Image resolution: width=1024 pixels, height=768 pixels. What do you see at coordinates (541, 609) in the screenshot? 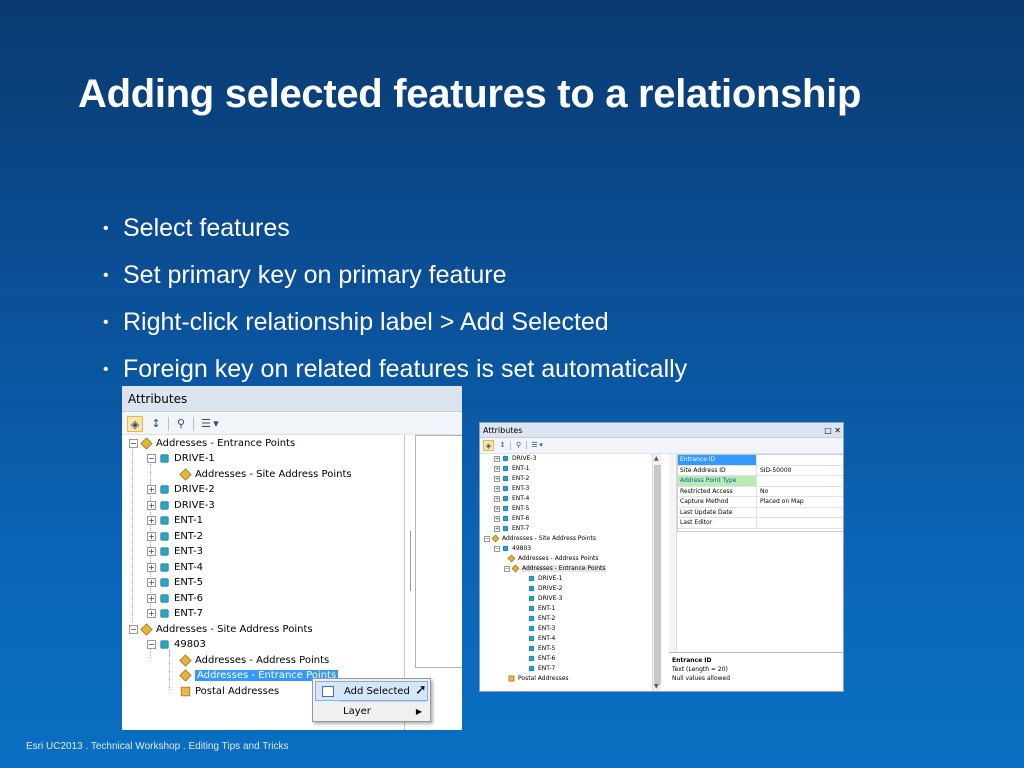
I see `tree-node: ENT-1` at bounding box center [541, 609].